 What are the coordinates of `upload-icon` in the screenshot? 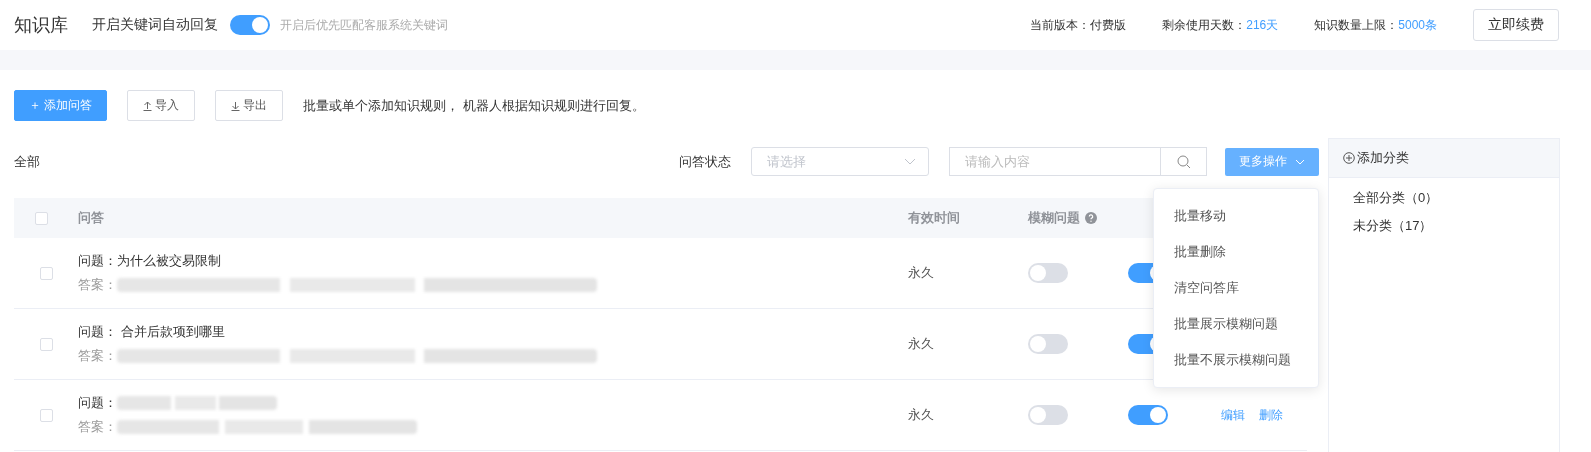 It's located at (148, 105).